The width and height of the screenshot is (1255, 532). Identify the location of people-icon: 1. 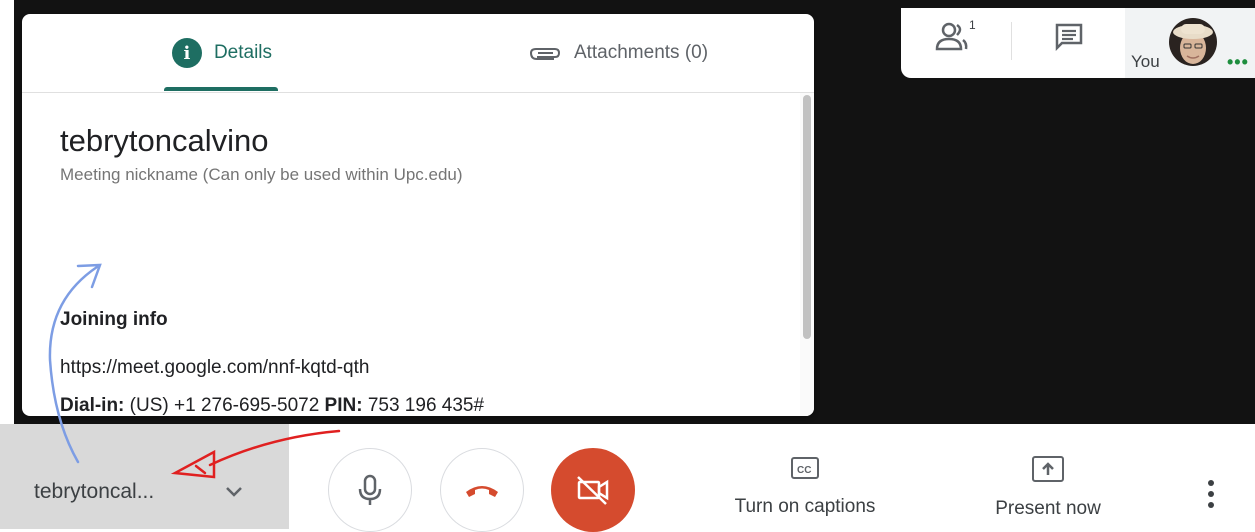
(955, 35).